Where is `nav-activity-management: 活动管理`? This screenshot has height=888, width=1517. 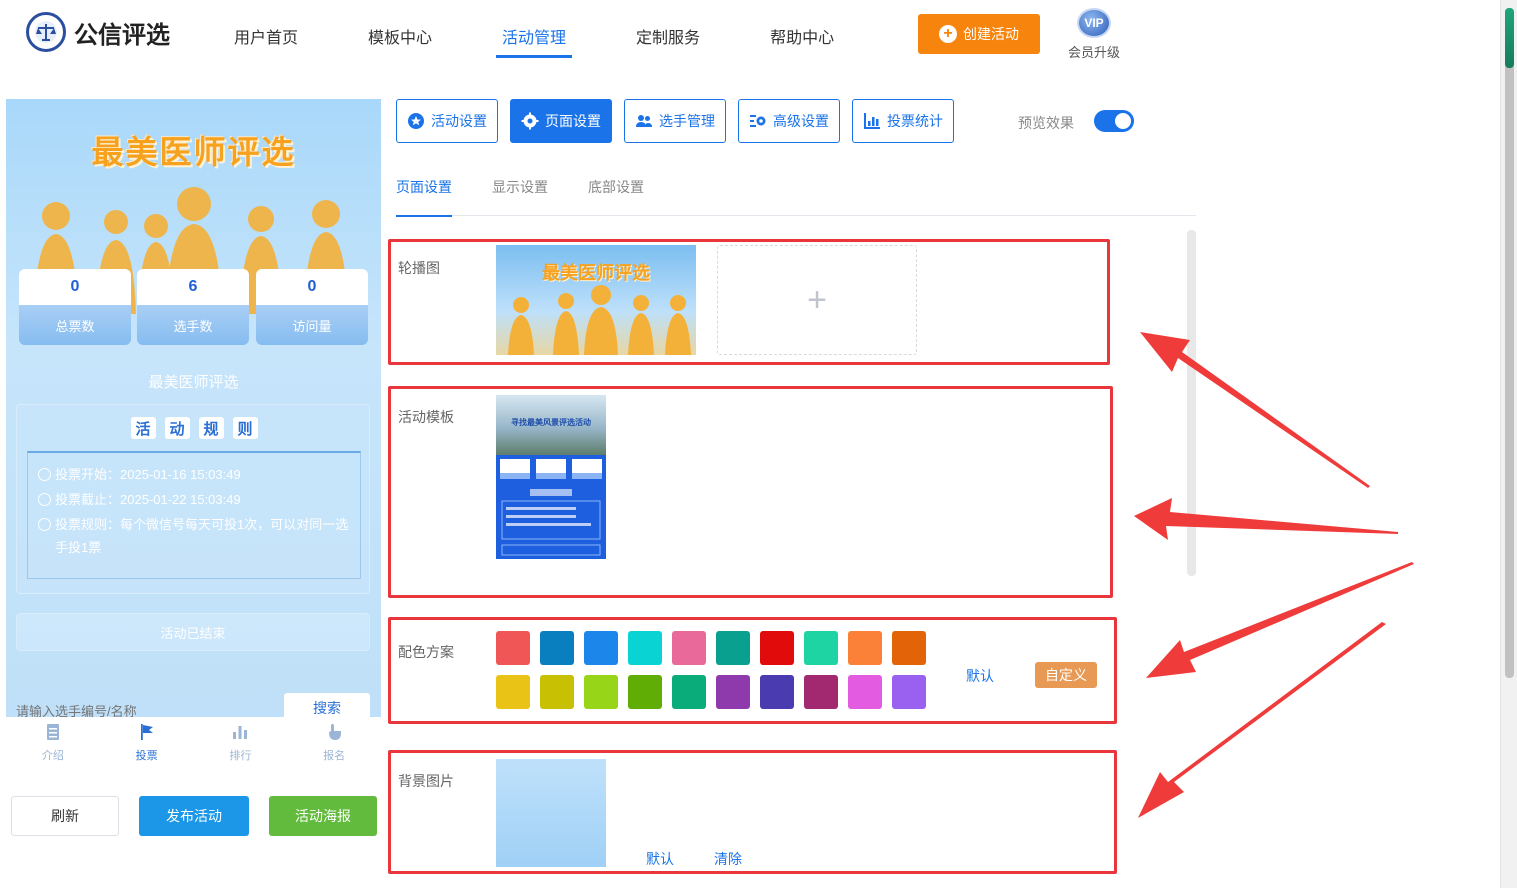
nav-activity-management: 活动管理 is located at coordinates (534, 41).